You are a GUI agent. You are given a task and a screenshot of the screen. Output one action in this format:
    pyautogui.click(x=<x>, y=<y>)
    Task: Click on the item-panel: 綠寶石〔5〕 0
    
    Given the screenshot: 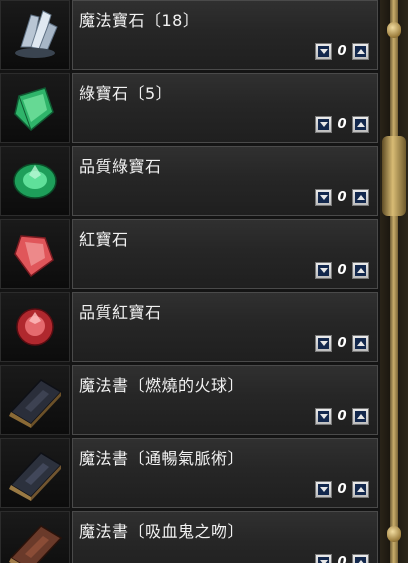 What is the action you would take?
    pyautogui.click(x=225, y=108)
    